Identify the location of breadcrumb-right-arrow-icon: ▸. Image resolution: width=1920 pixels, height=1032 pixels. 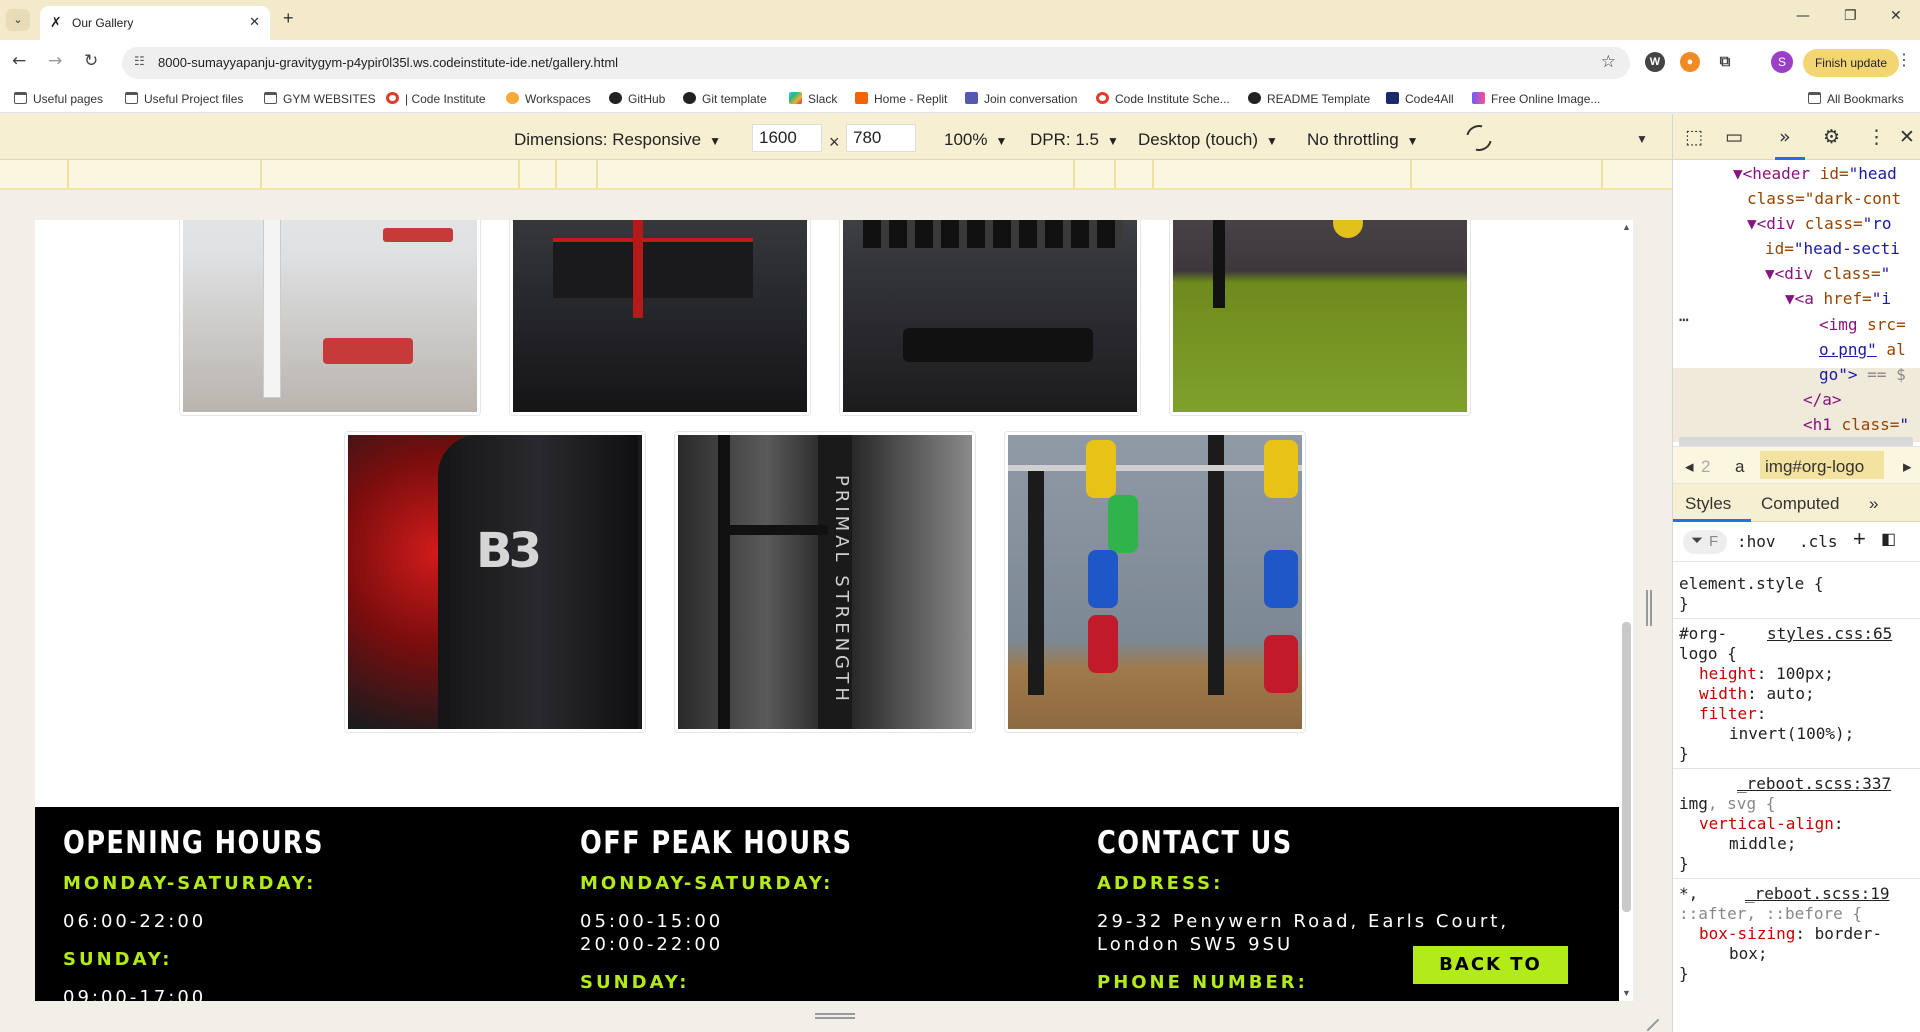
(1907, 467).